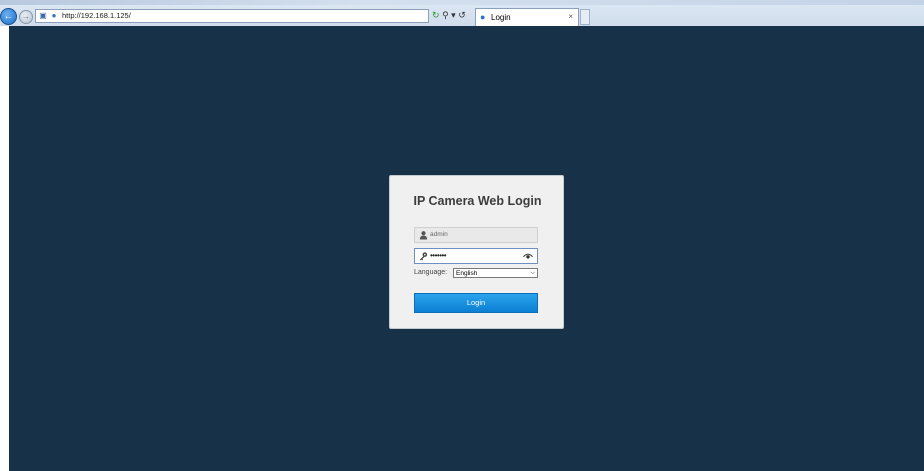 The width and height of the screenshot is (924, 471). I want to click on password-value: •••••••, so click(438, 255).